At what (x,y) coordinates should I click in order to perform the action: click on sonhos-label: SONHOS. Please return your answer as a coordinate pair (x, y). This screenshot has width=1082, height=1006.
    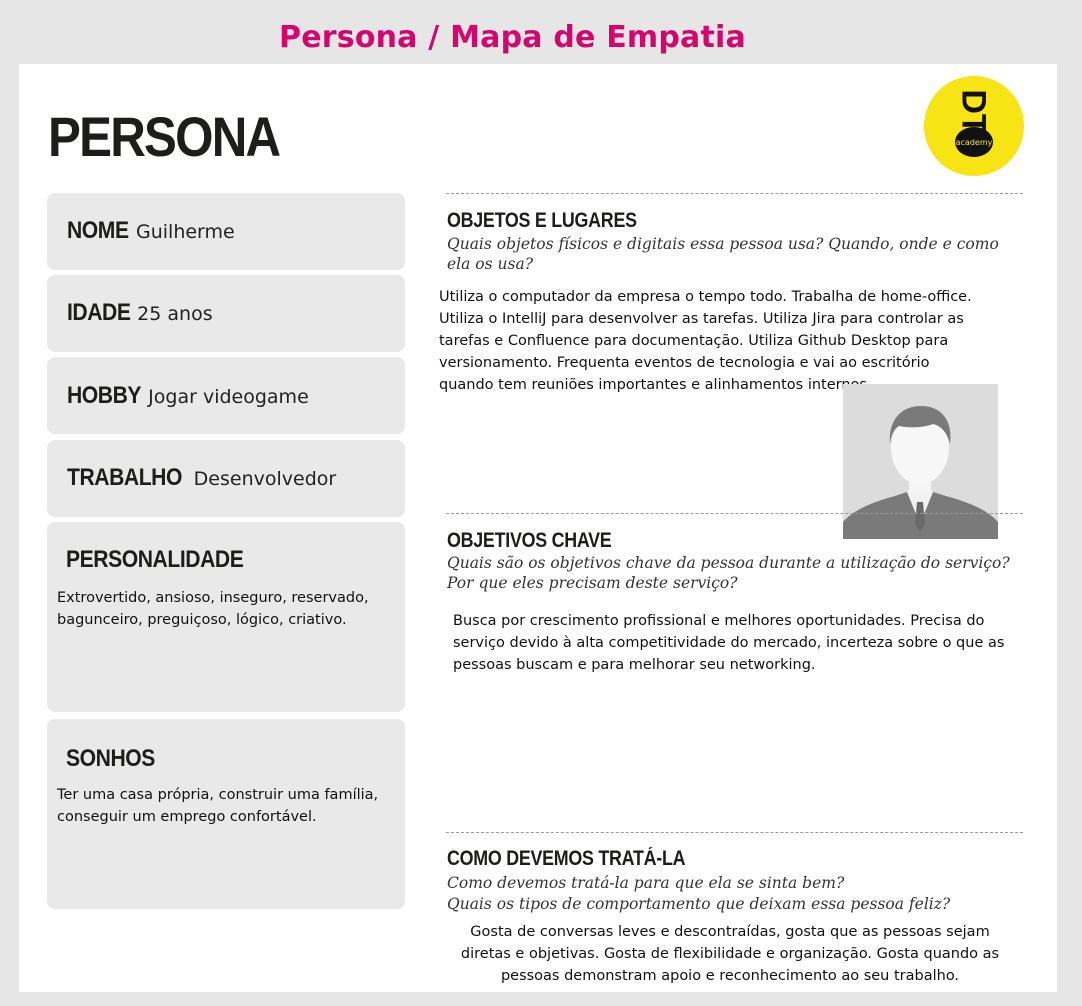
    Looking at the image, I should click on (110, 758).